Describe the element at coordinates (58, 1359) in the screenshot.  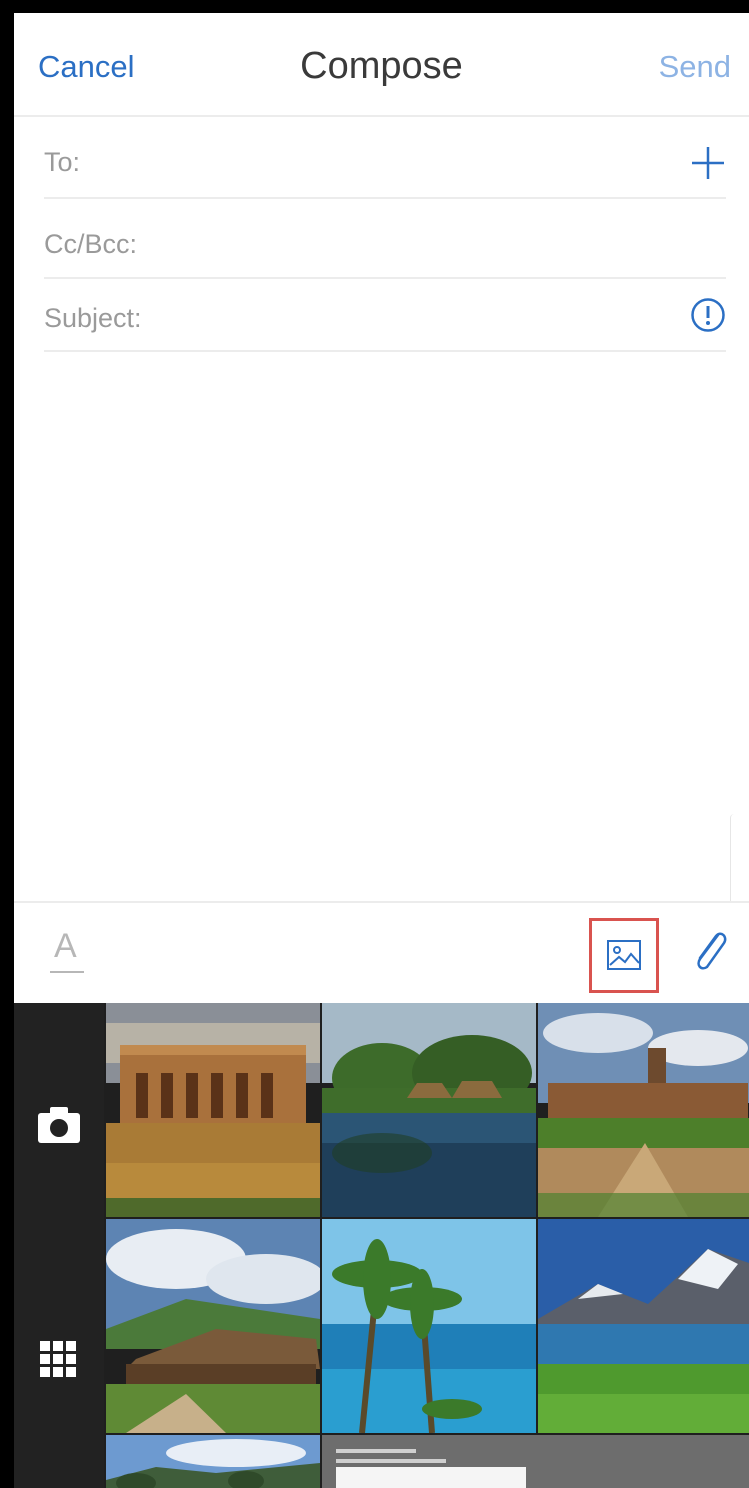
I see `grid-icon` at that location.